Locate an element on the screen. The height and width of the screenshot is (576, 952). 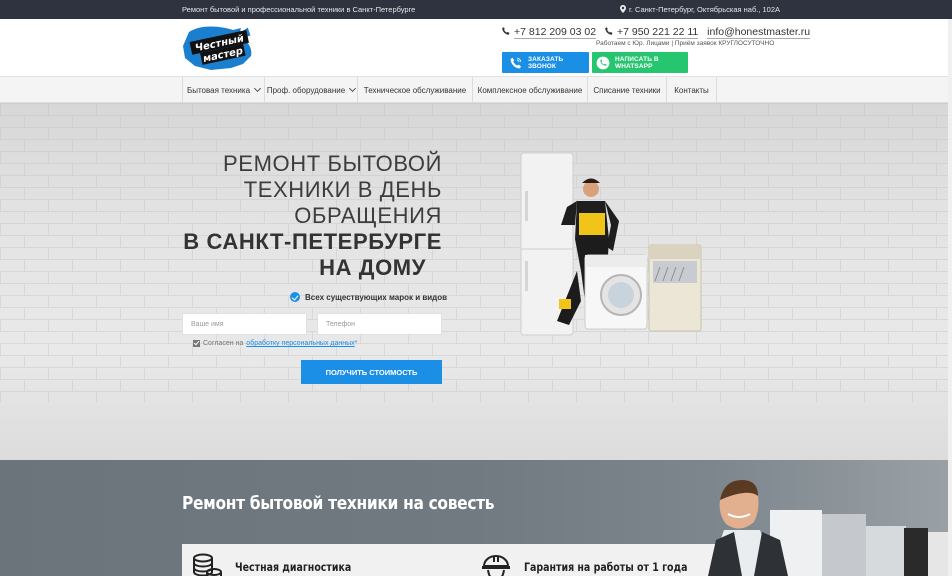
nav-item-complex-service: Комплексное обслуживание is located at coordinates (530, 90).